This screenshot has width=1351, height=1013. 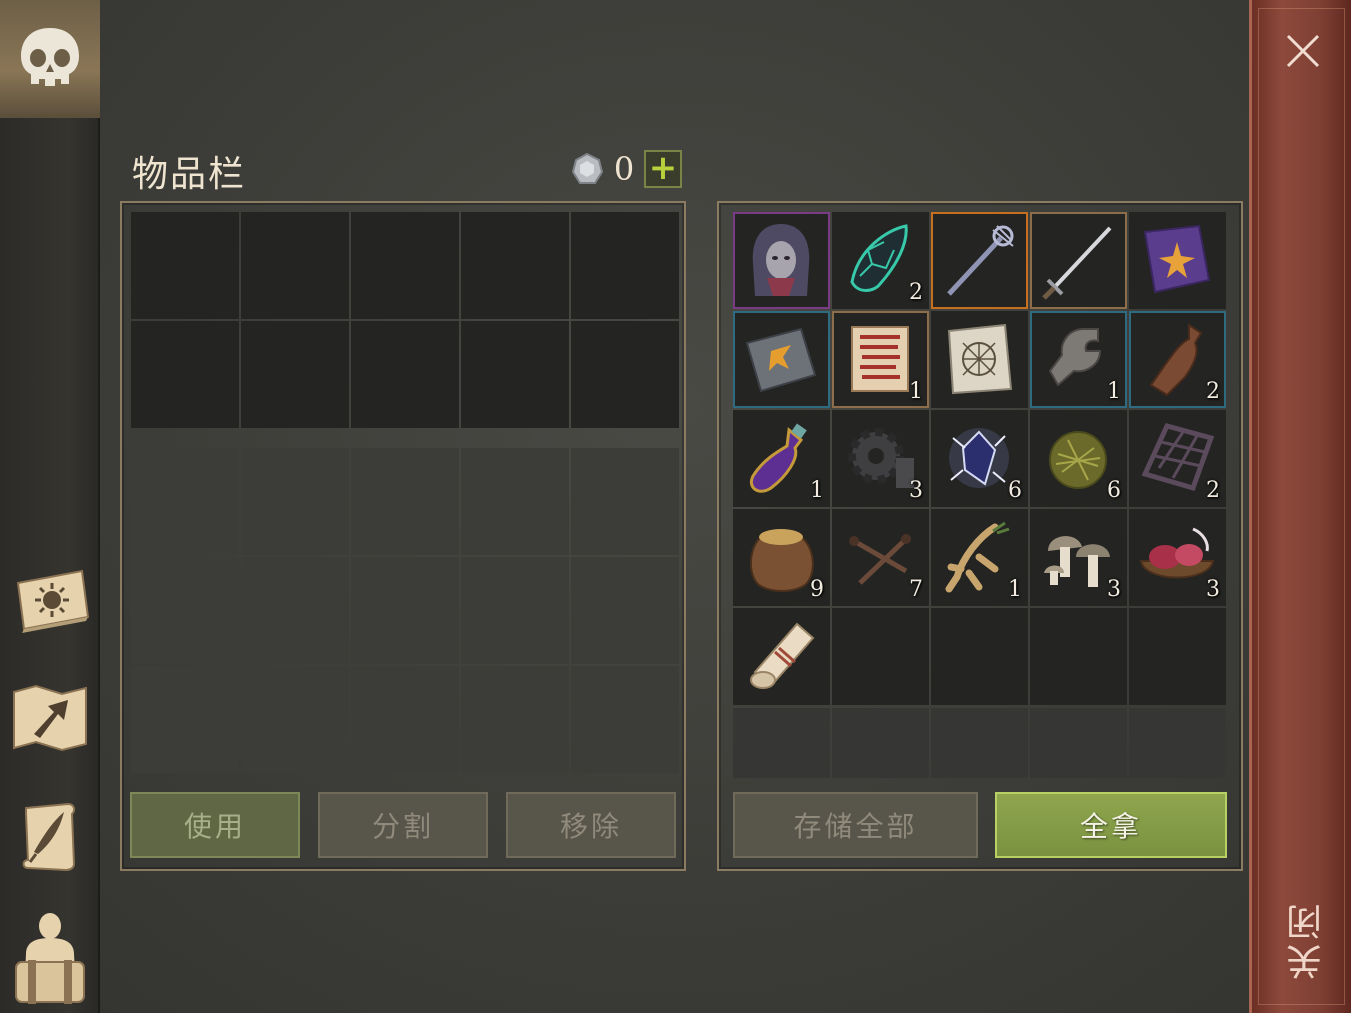 I want to click on backpack-figure-icon, so click(x=50, y=958).